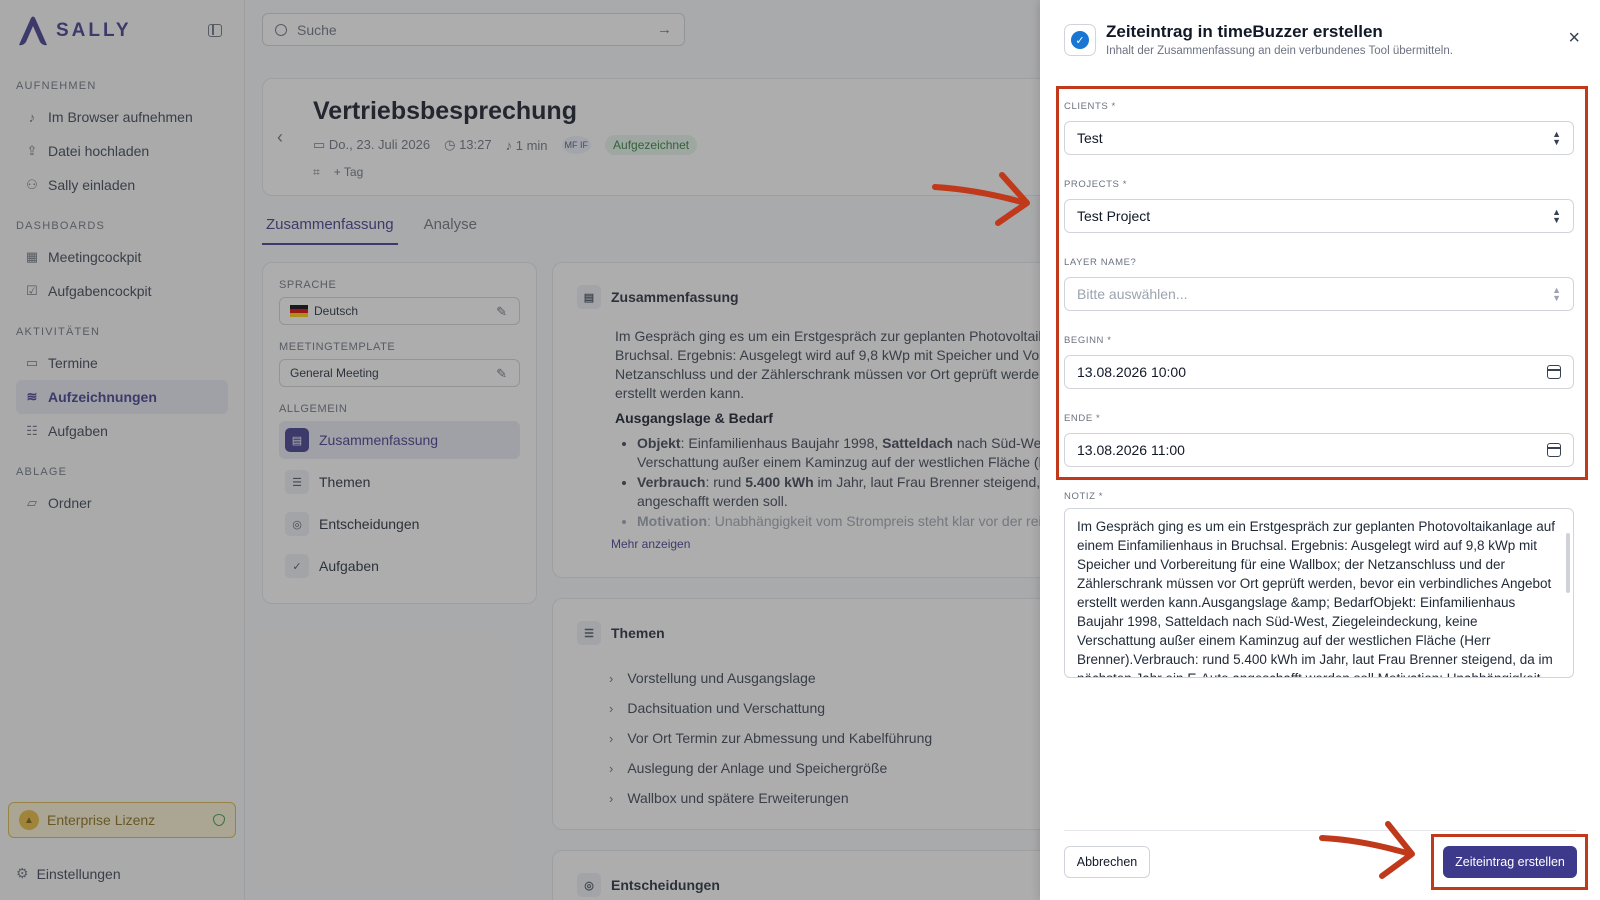  What do you see at coordinates (1100, 262) in the screenshot?
I see `layer-label: LAYER NAME?` at bounding box center [1100, 262].